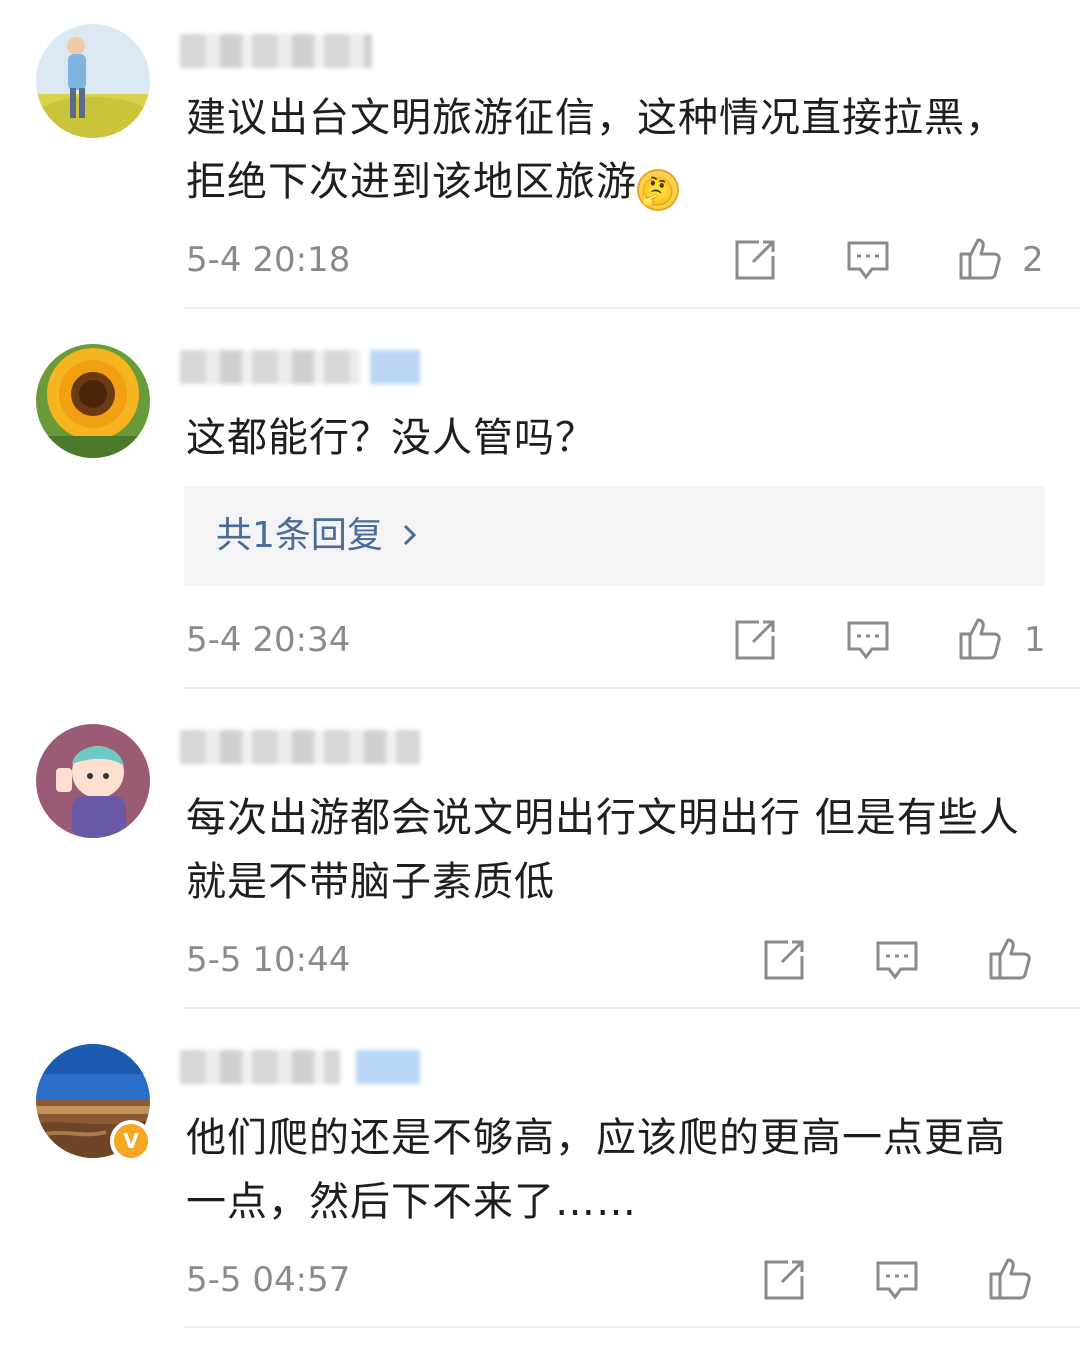 The height and width of the screenshot is (1347, 1080). I want to click on comment-time: 5-4 20:18, so click(268, 260).